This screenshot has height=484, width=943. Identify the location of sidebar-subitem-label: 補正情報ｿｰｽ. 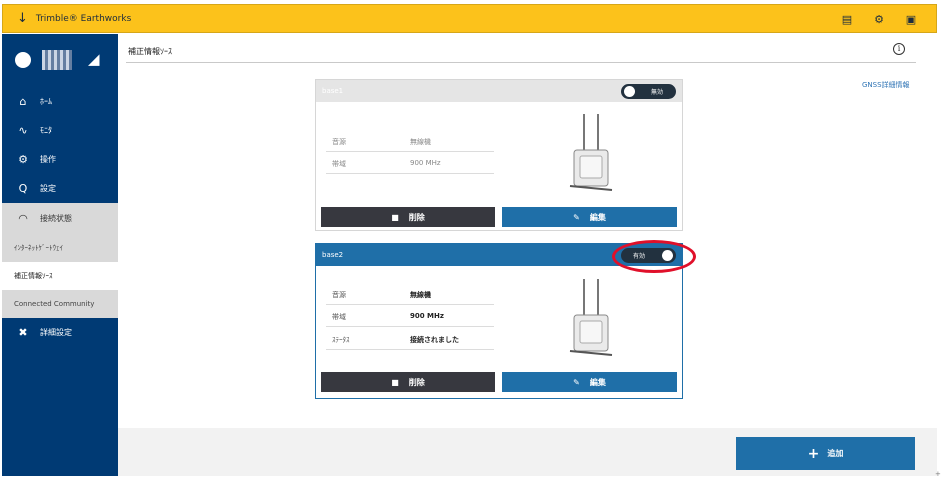
(33, 276).